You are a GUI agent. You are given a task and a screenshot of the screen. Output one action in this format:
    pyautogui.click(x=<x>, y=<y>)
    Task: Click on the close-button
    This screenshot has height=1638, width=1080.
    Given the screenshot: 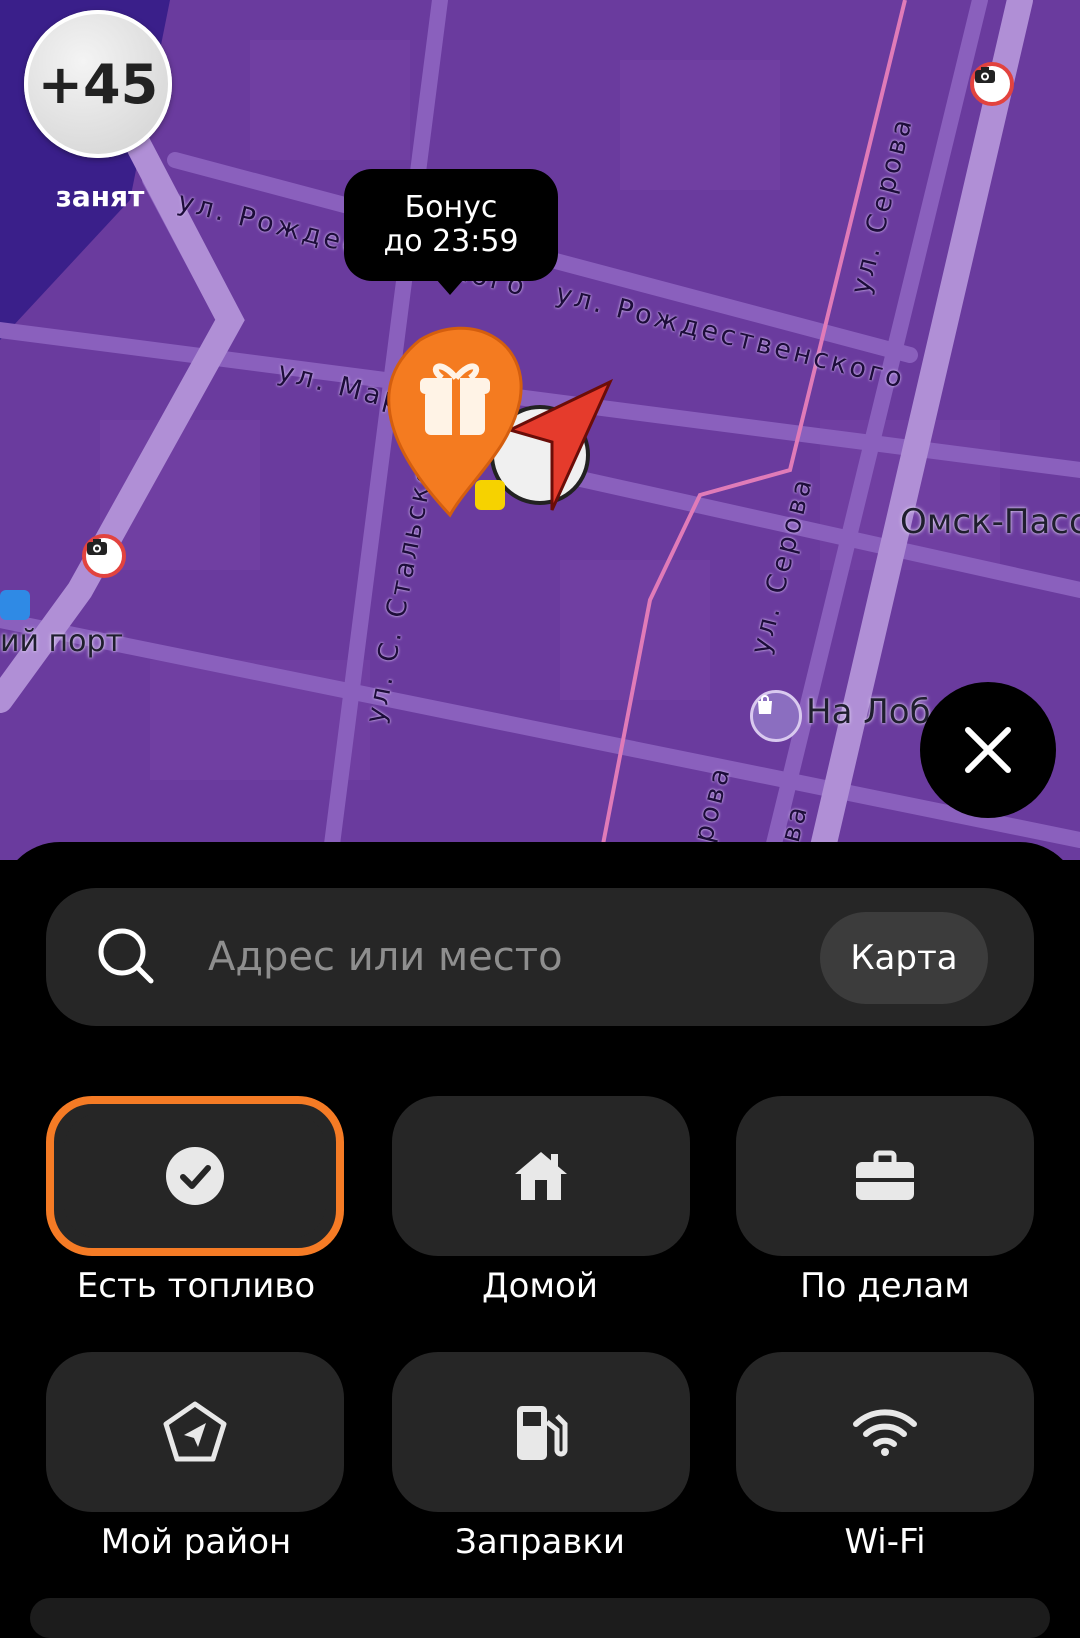 What is the action you would take?
    pyautogui.click(x=988, y=750)
    